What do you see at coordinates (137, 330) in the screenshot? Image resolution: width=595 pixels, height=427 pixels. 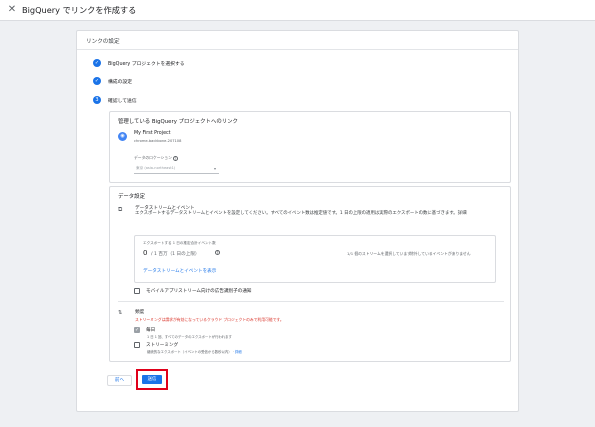 I see `daily-checkbox: ✓` at bounding box center [137, 330].